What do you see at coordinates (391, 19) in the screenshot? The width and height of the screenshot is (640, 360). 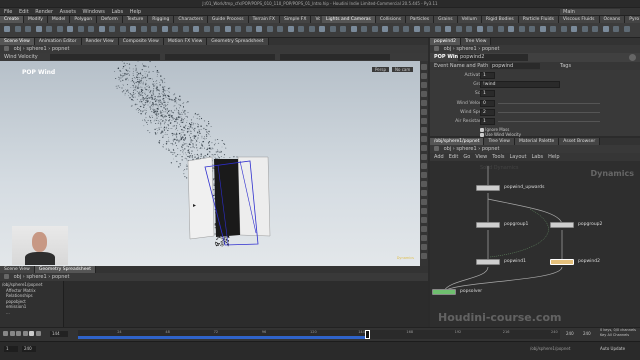 I see `shelf-tab-right-1: Collisions` at bounding box center [391, 19].